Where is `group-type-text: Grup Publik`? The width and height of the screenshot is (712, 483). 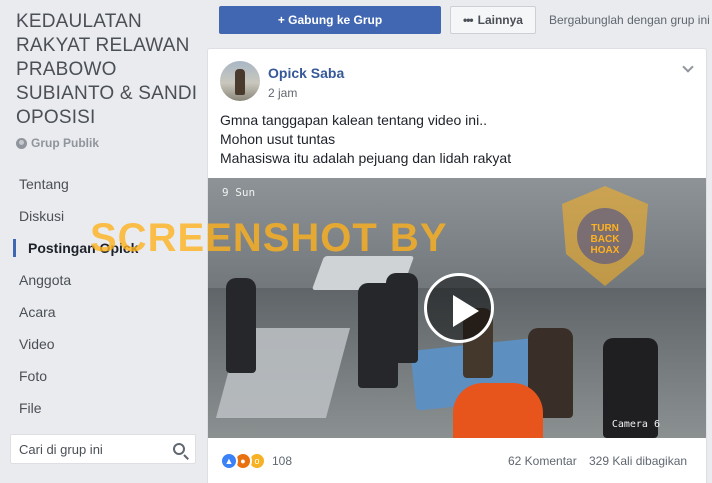
group-type-text: Grup Publik is located at coordinates (65, 143).